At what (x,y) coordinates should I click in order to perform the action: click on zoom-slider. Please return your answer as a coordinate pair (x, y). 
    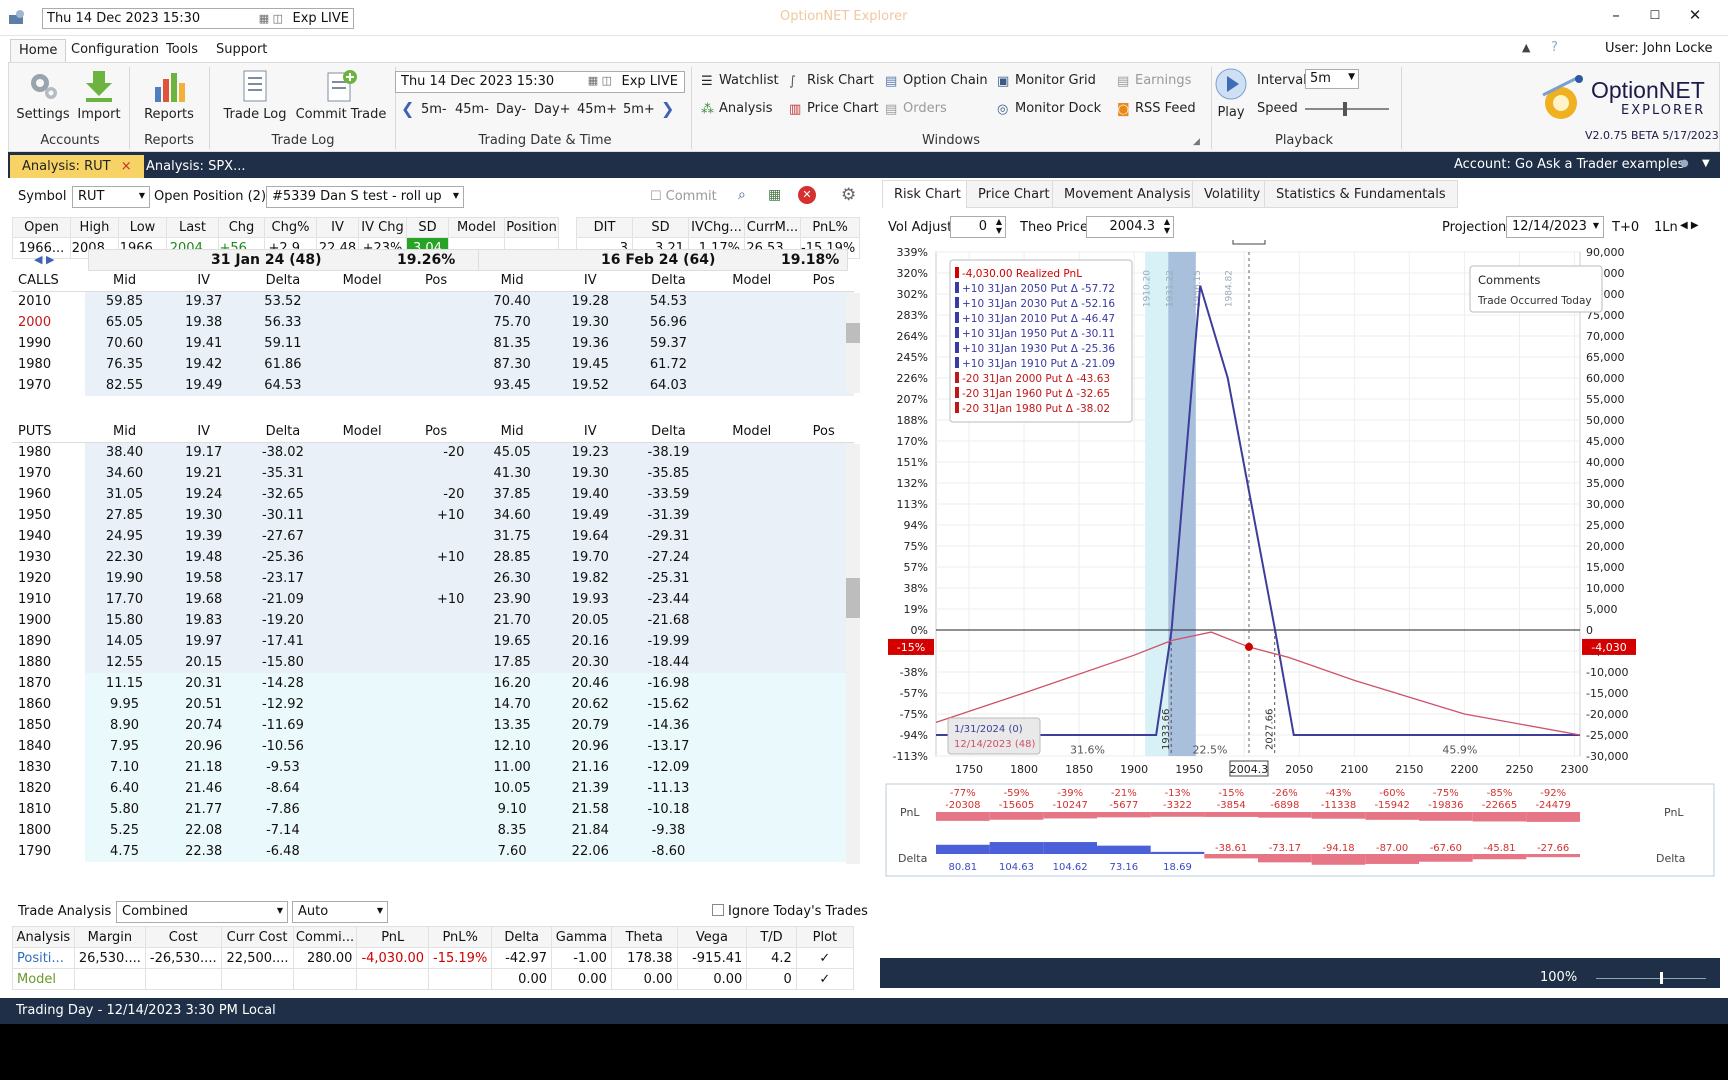
    Looking at the image, I should click on (1651, 978).